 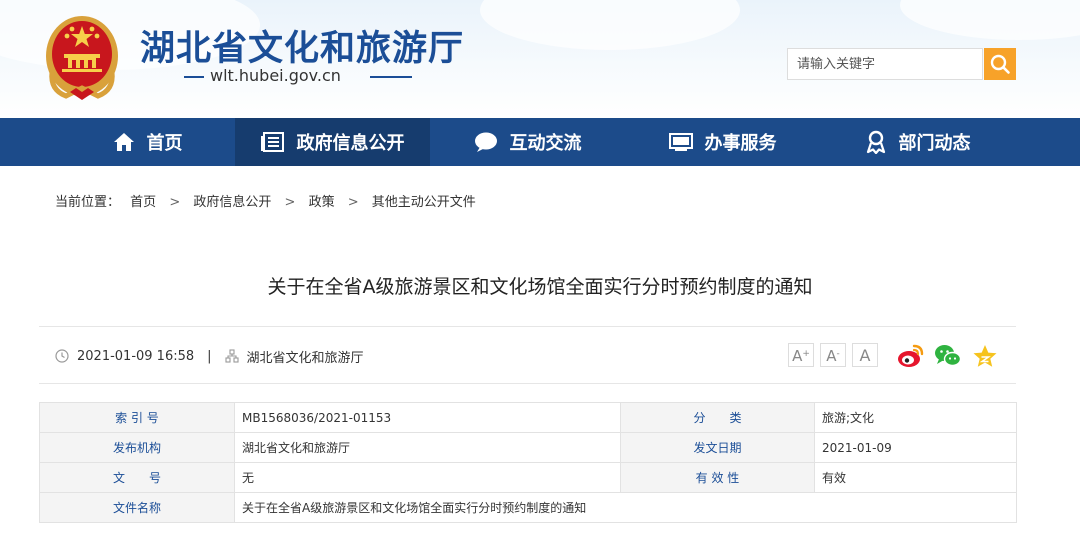 What do you see at coordinates (302, 49) in the screenshot?
I see `site-title: 湖北省文化和旅游厅` at bounding box center [302, 49].